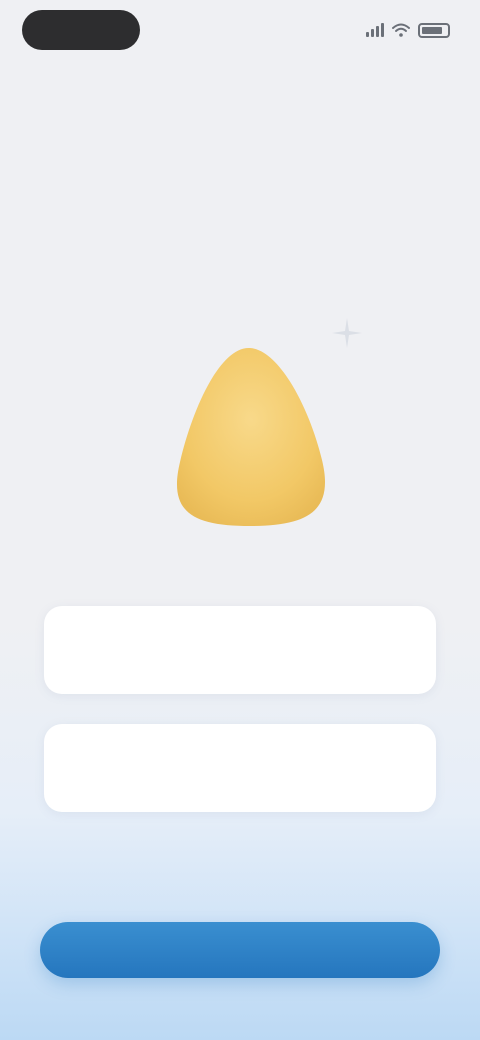 Image resolution: width=480 pixels, height=1040 pixels. I want to click on battery-icon, so click(434, 30).